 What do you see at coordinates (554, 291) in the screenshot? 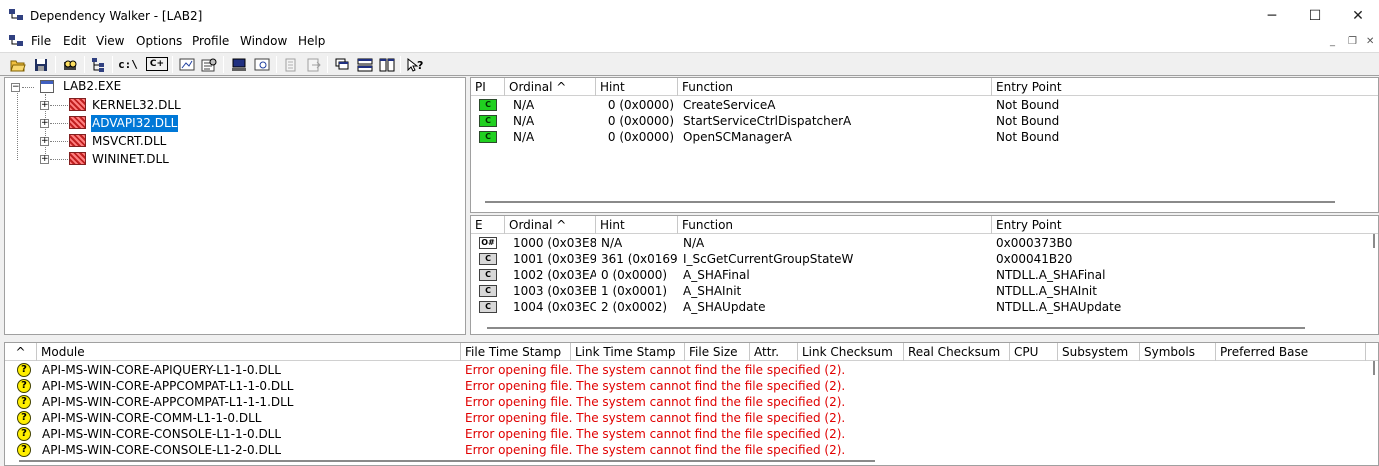
I see `ordinal-cell: 1003 (0x03EB)` at bounding box center [554, 291].